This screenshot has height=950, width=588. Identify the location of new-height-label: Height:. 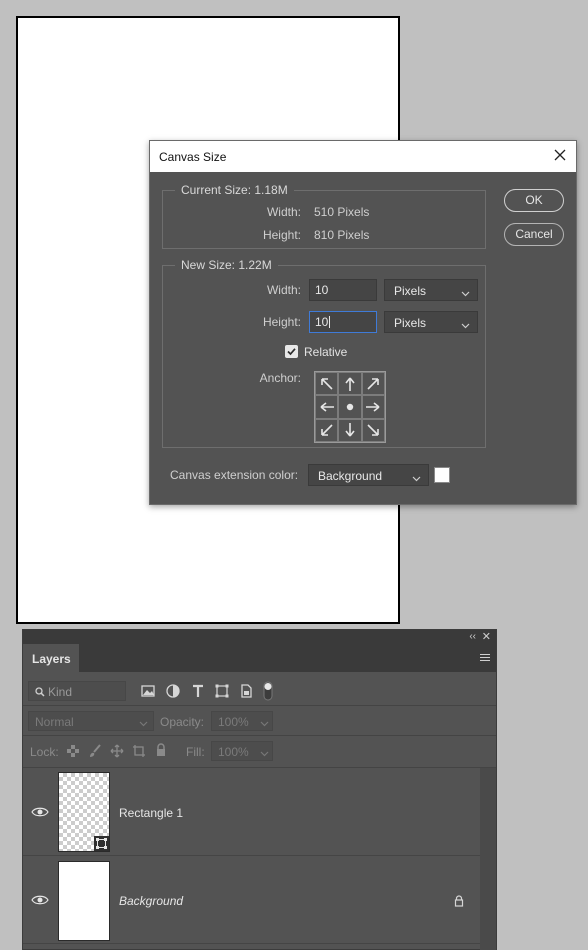
(281, 322).